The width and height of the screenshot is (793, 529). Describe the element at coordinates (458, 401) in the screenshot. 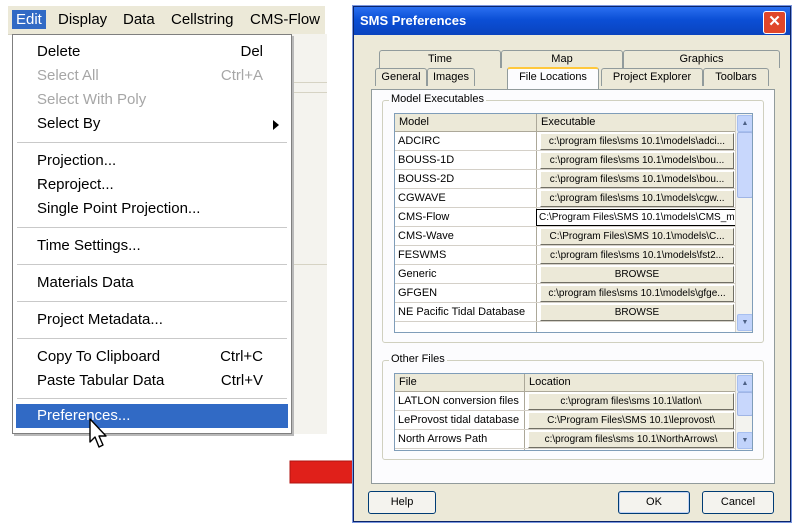

I see `file-name: LATLON conversion files` at that location.